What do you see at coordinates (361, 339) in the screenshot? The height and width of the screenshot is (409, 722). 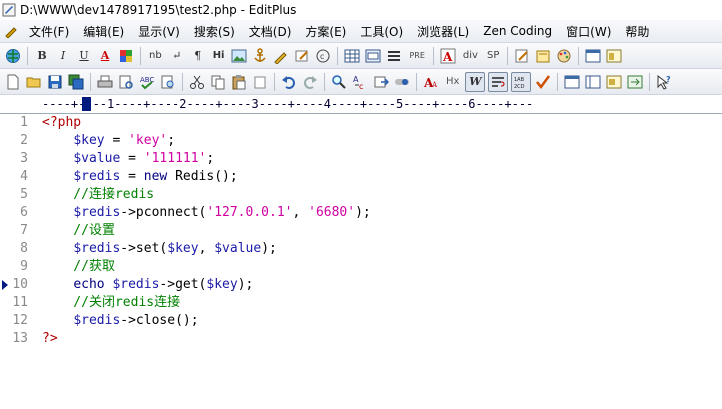 I see `code-line: 13 ?>` at bounding box center [361, 339].